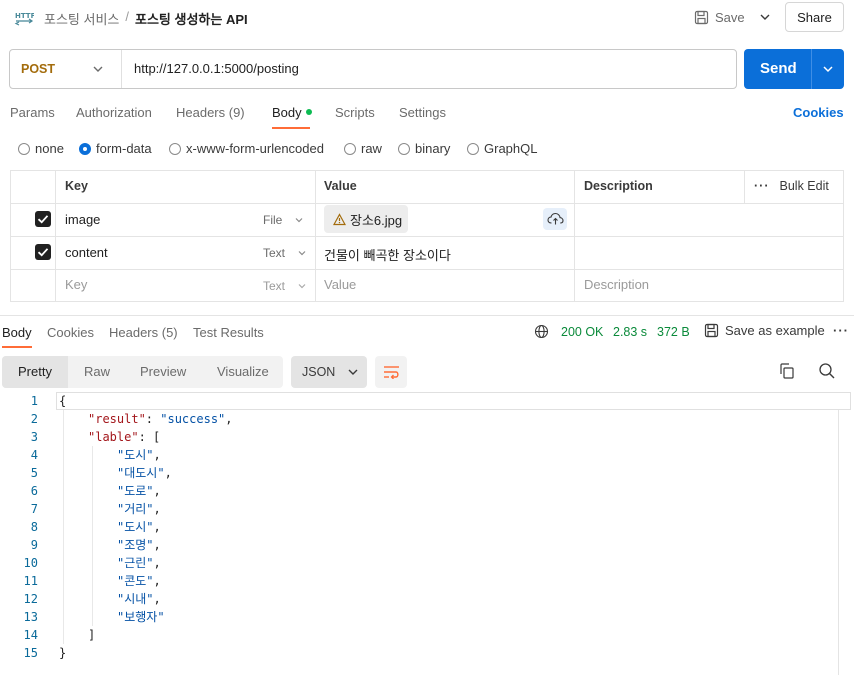  What do you see at coordinates (285, 253) in the screenshot?
I see `row-type-select: Text` at bounding box center [285, 253].